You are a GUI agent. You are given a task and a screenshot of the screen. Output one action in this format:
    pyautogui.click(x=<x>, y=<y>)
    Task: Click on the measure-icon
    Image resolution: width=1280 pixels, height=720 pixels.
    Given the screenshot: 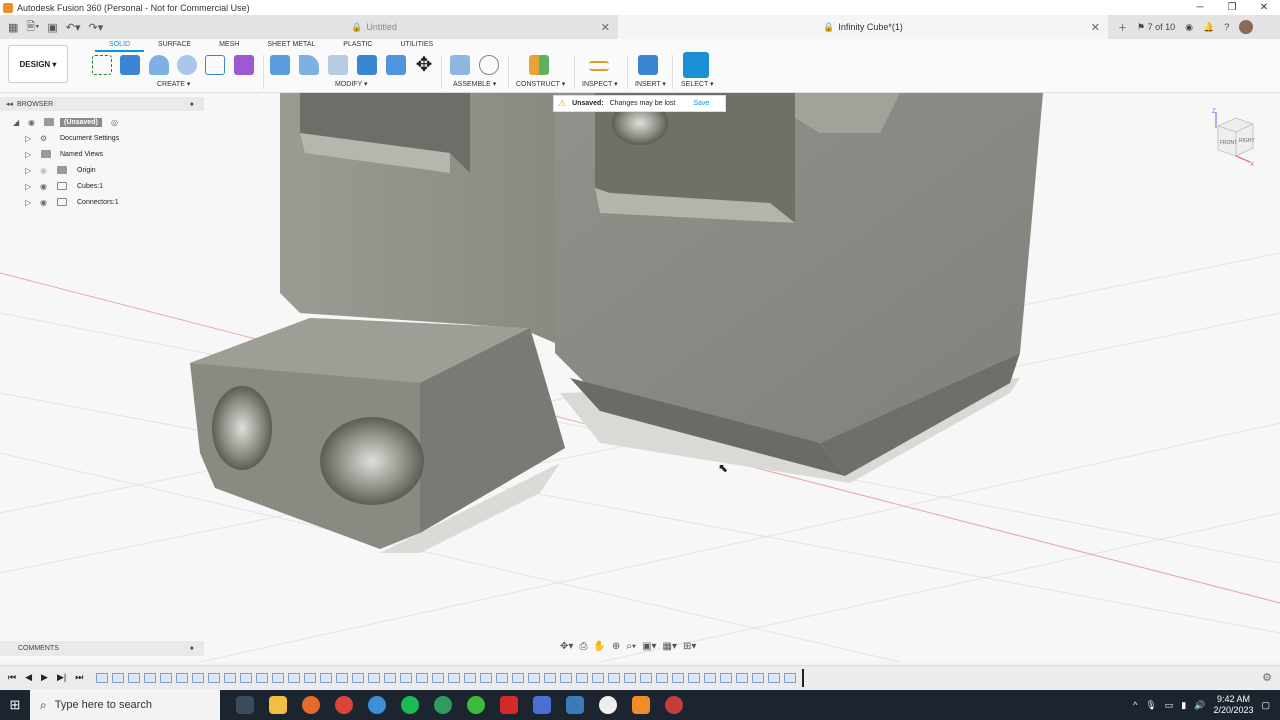 What is the action you would take?
    pyautogui.click(x=599, y=66)
    